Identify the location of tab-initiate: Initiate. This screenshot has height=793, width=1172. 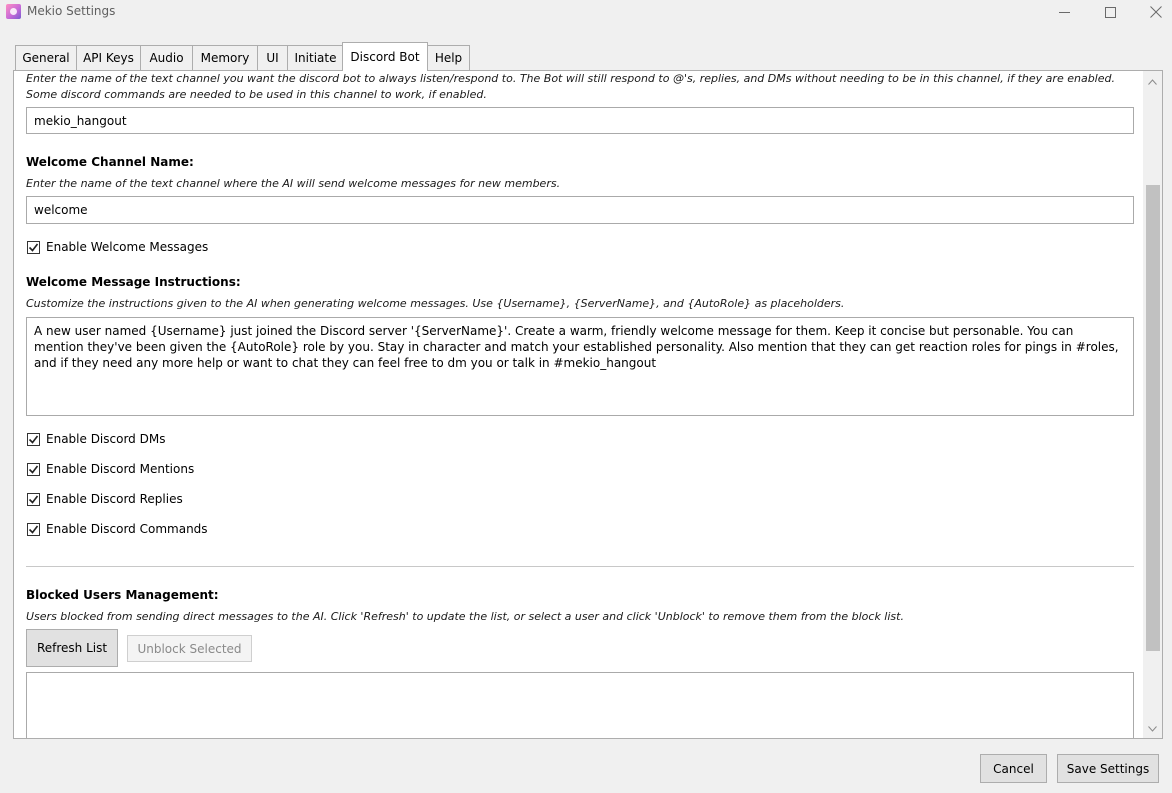
(315, 57).